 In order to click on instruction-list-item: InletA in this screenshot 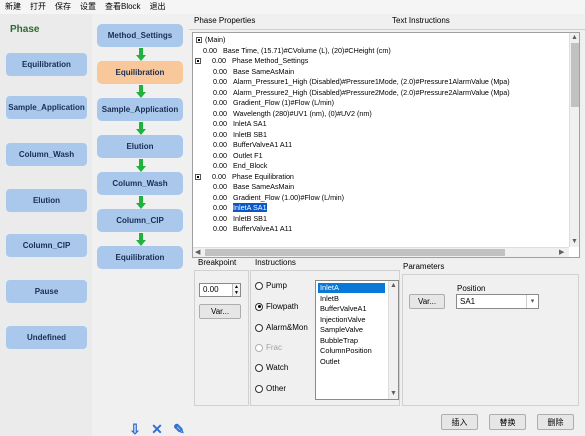, I will do `click(351, 288)`.